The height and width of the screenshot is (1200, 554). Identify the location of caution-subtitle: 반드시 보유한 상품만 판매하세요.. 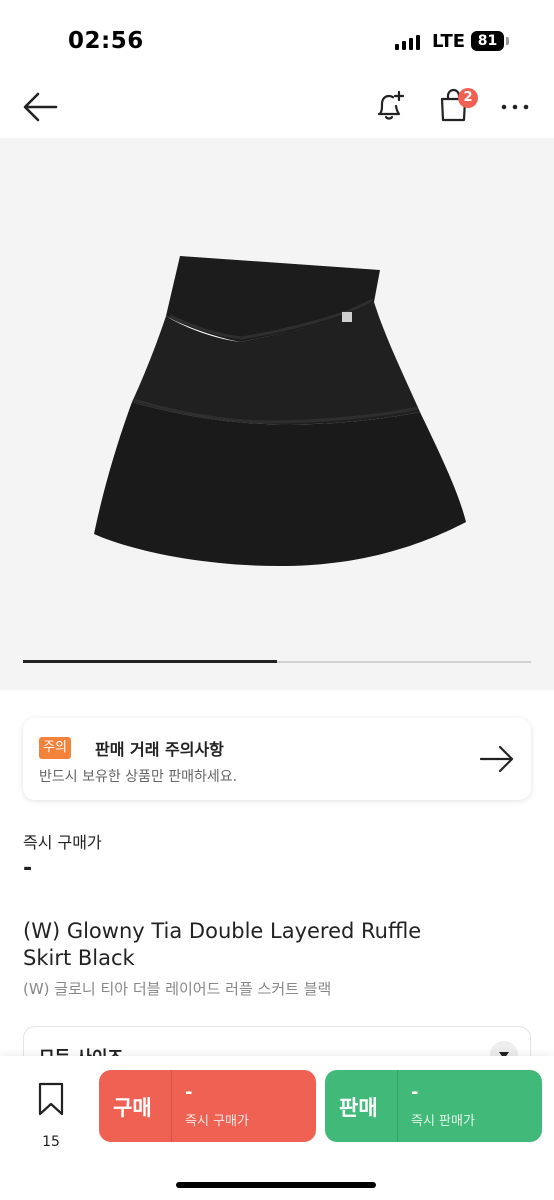
(138, 777).